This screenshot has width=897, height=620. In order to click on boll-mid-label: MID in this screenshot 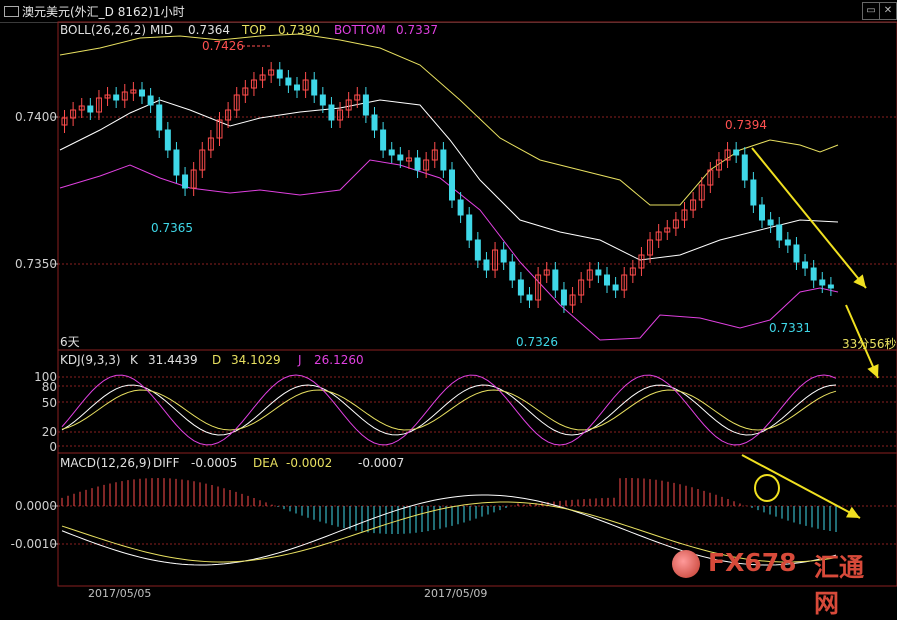, I will do `click(162, 30)`.